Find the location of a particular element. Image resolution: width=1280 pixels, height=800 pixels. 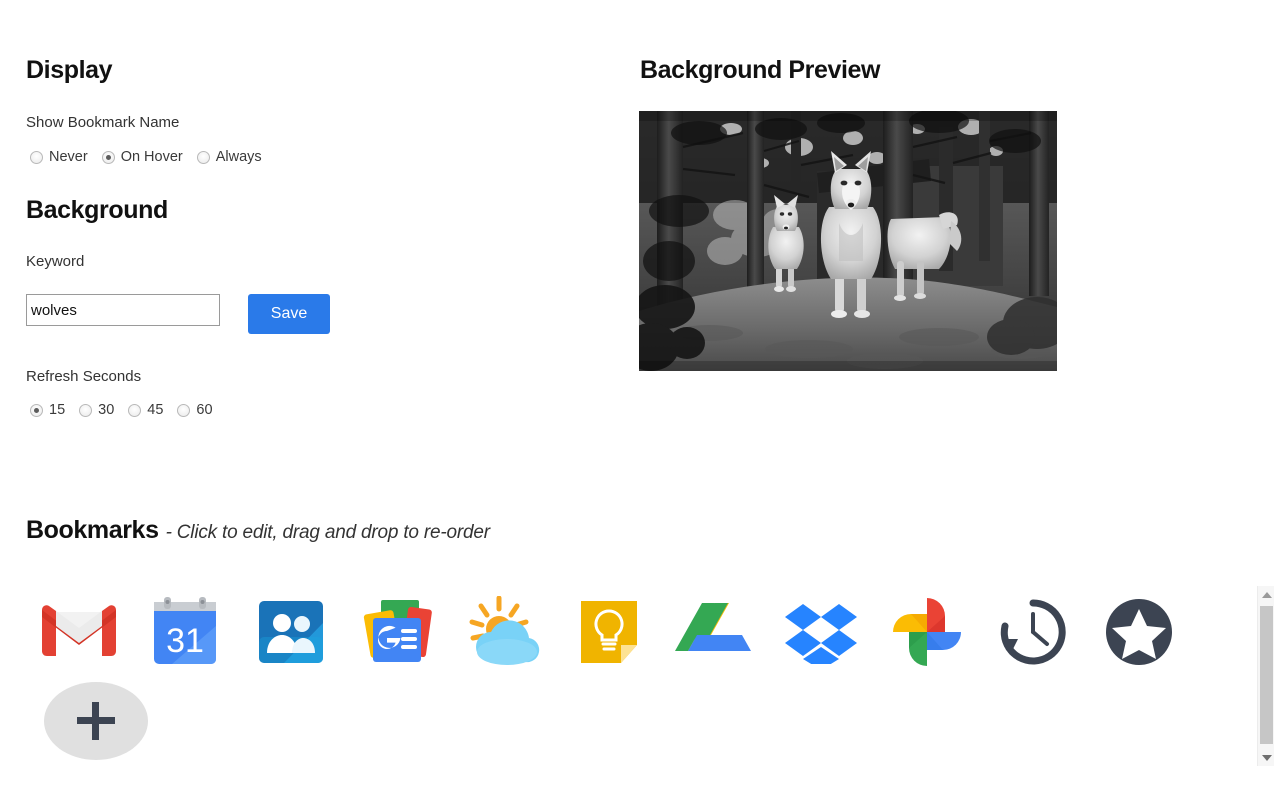

bookmark-history is located at coordinates (1033, 632).